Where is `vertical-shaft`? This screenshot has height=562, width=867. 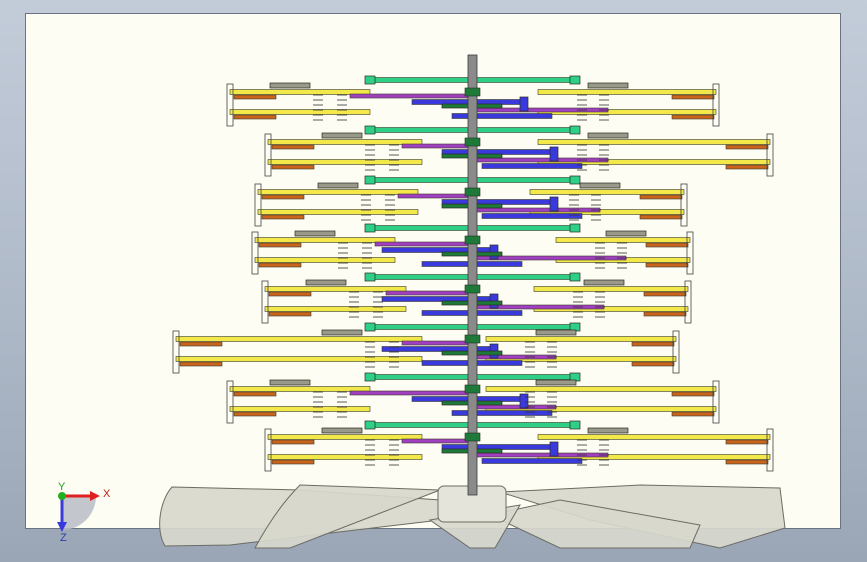 vertical-shaft is located at coordinates (472, 275).